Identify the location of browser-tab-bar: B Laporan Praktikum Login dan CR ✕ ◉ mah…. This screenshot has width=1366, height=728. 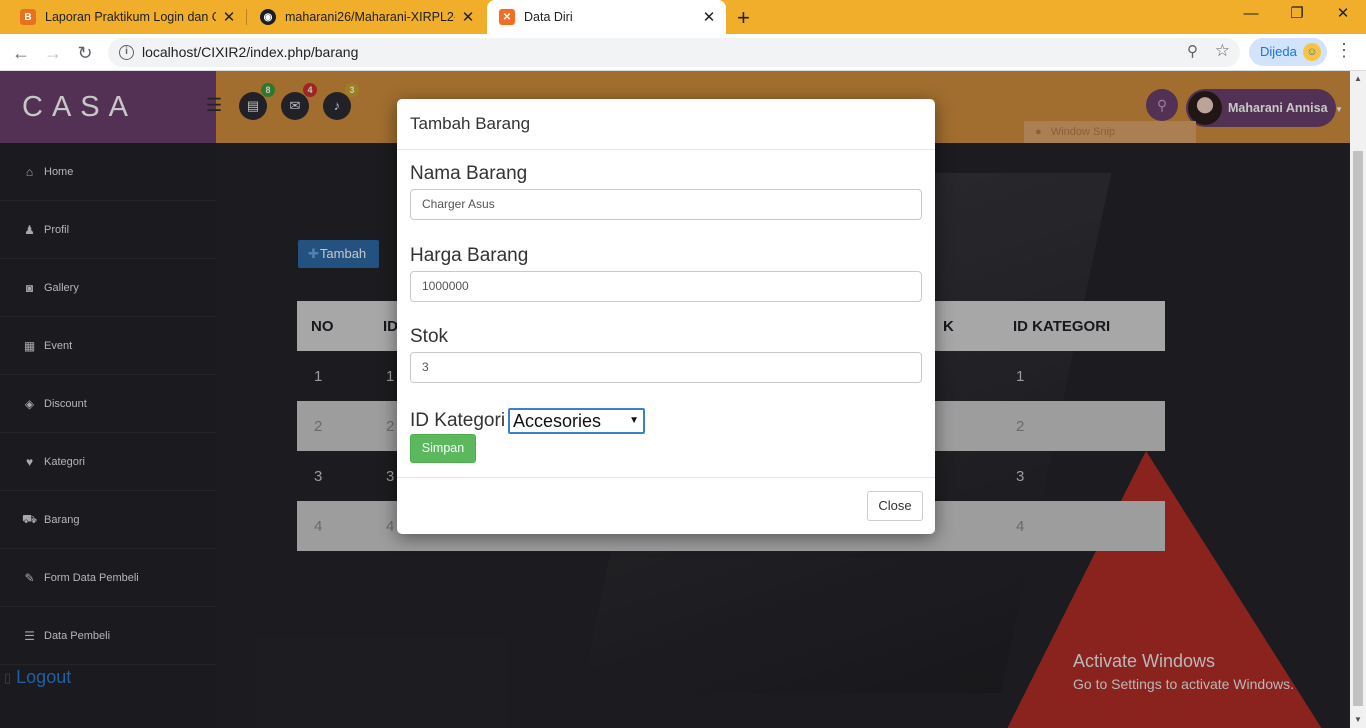
(683, 17).